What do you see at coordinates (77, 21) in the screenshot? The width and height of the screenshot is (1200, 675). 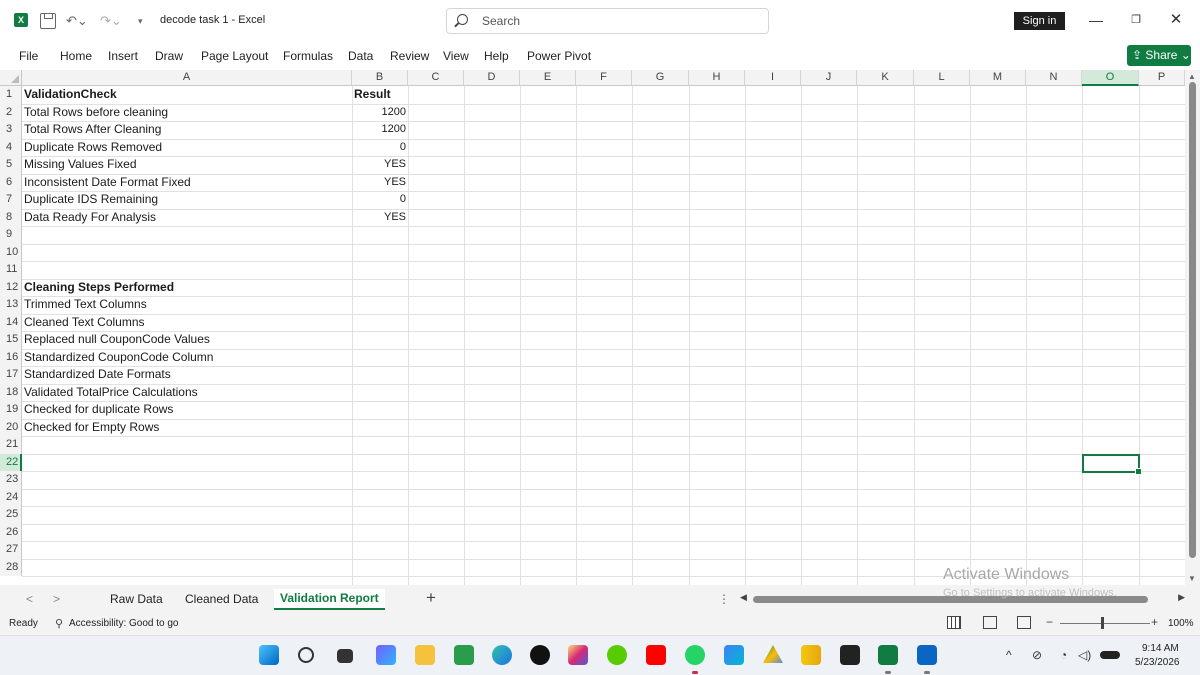 I see `undo-icon: ↶⌄` at bounding box center [77, 21].